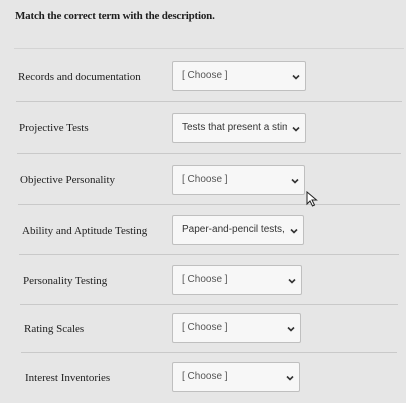 The height and width of the screenshot is (403, 406). Describe the element at coordinates (85, 231) in the screenshot. I see `term-label: Ability and Aptitude Testing` at that location.